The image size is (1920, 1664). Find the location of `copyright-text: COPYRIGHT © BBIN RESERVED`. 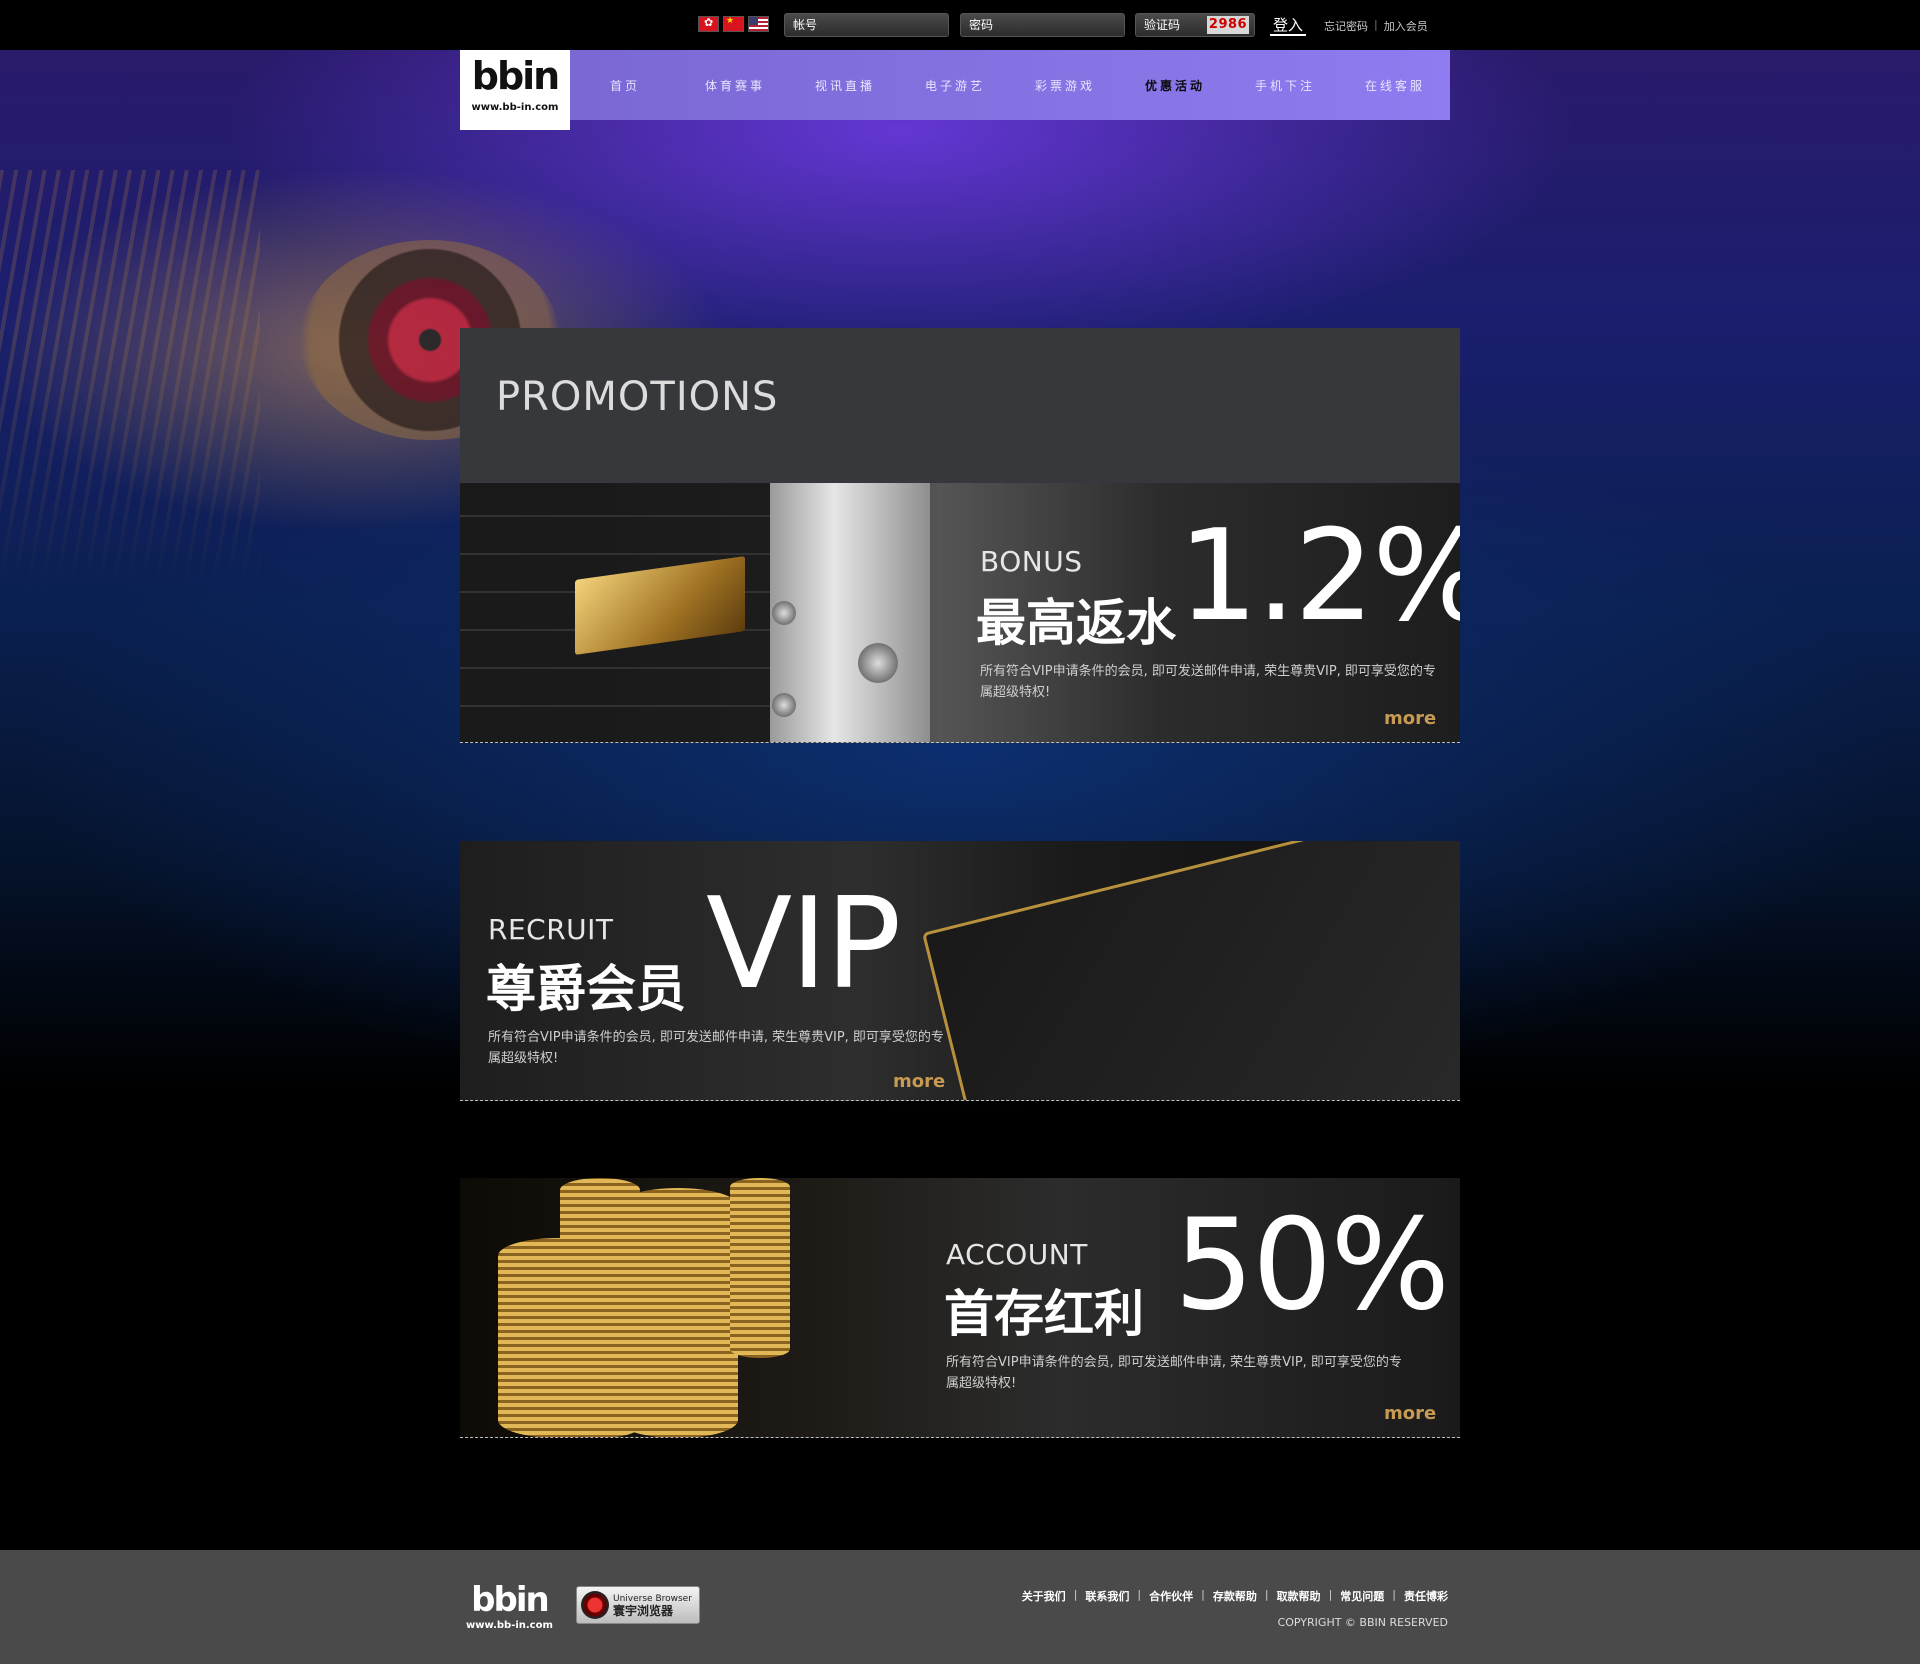

copyright-text: COPYRIGHT © BBIN RESERVED is located at coordinates (1362, 1622).